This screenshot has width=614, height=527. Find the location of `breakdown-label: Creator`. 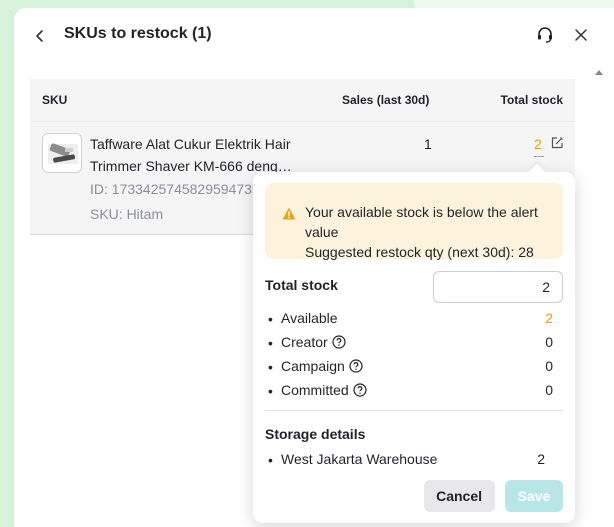

breakdown-label: Creator is located at coordinates (304, 342).